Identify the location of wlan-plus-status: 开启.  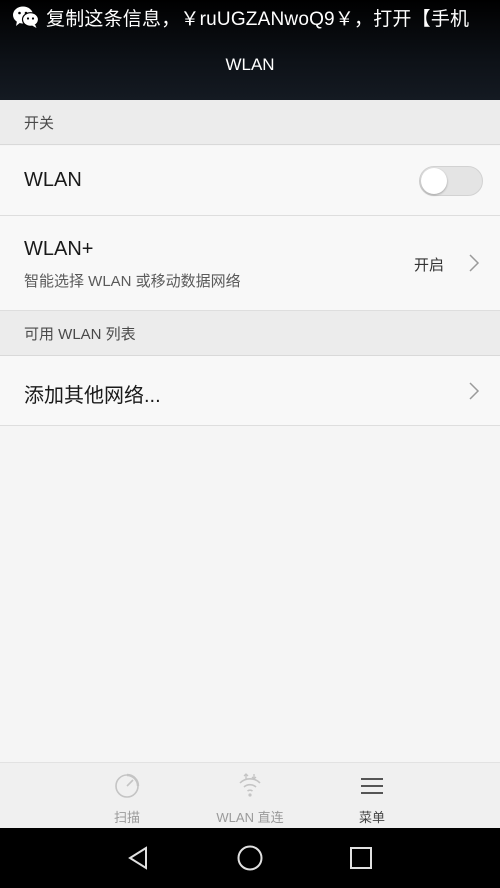
(428, 265).